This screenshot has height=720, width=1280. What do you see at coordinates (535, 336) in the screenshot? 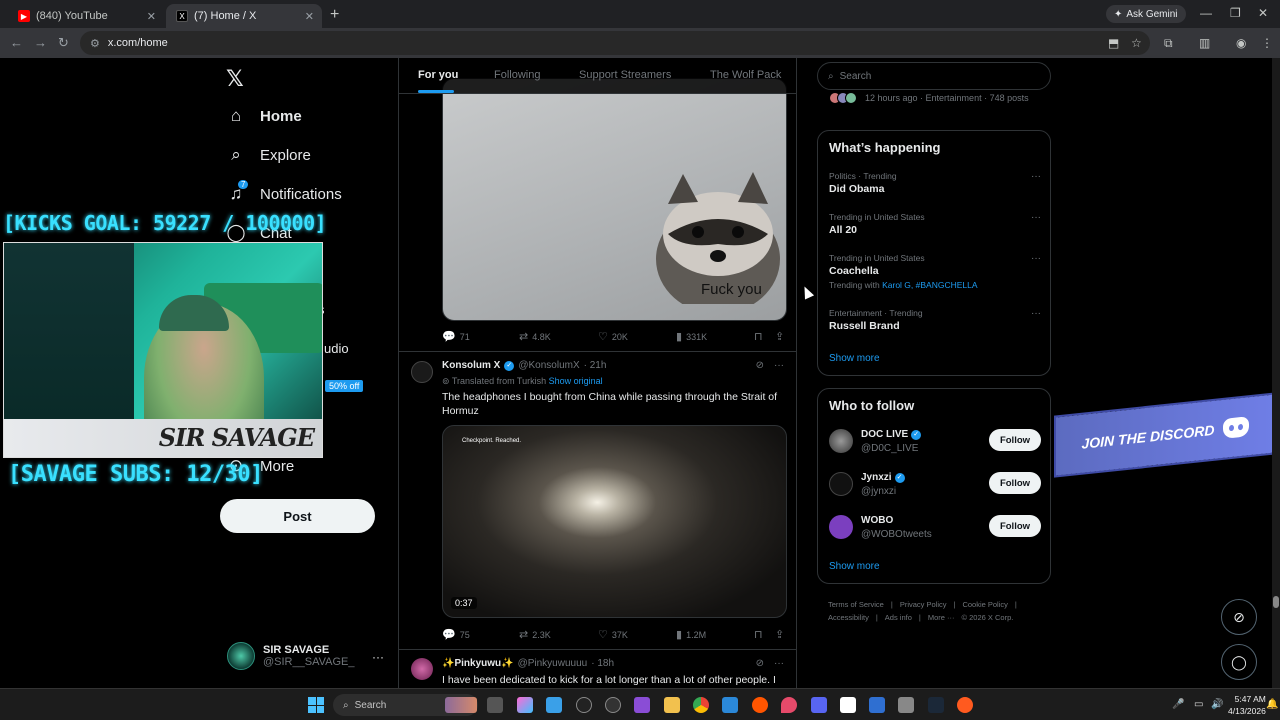
I see `repost-action: ⇄ 4.8K` at bounding box center [535, 336].